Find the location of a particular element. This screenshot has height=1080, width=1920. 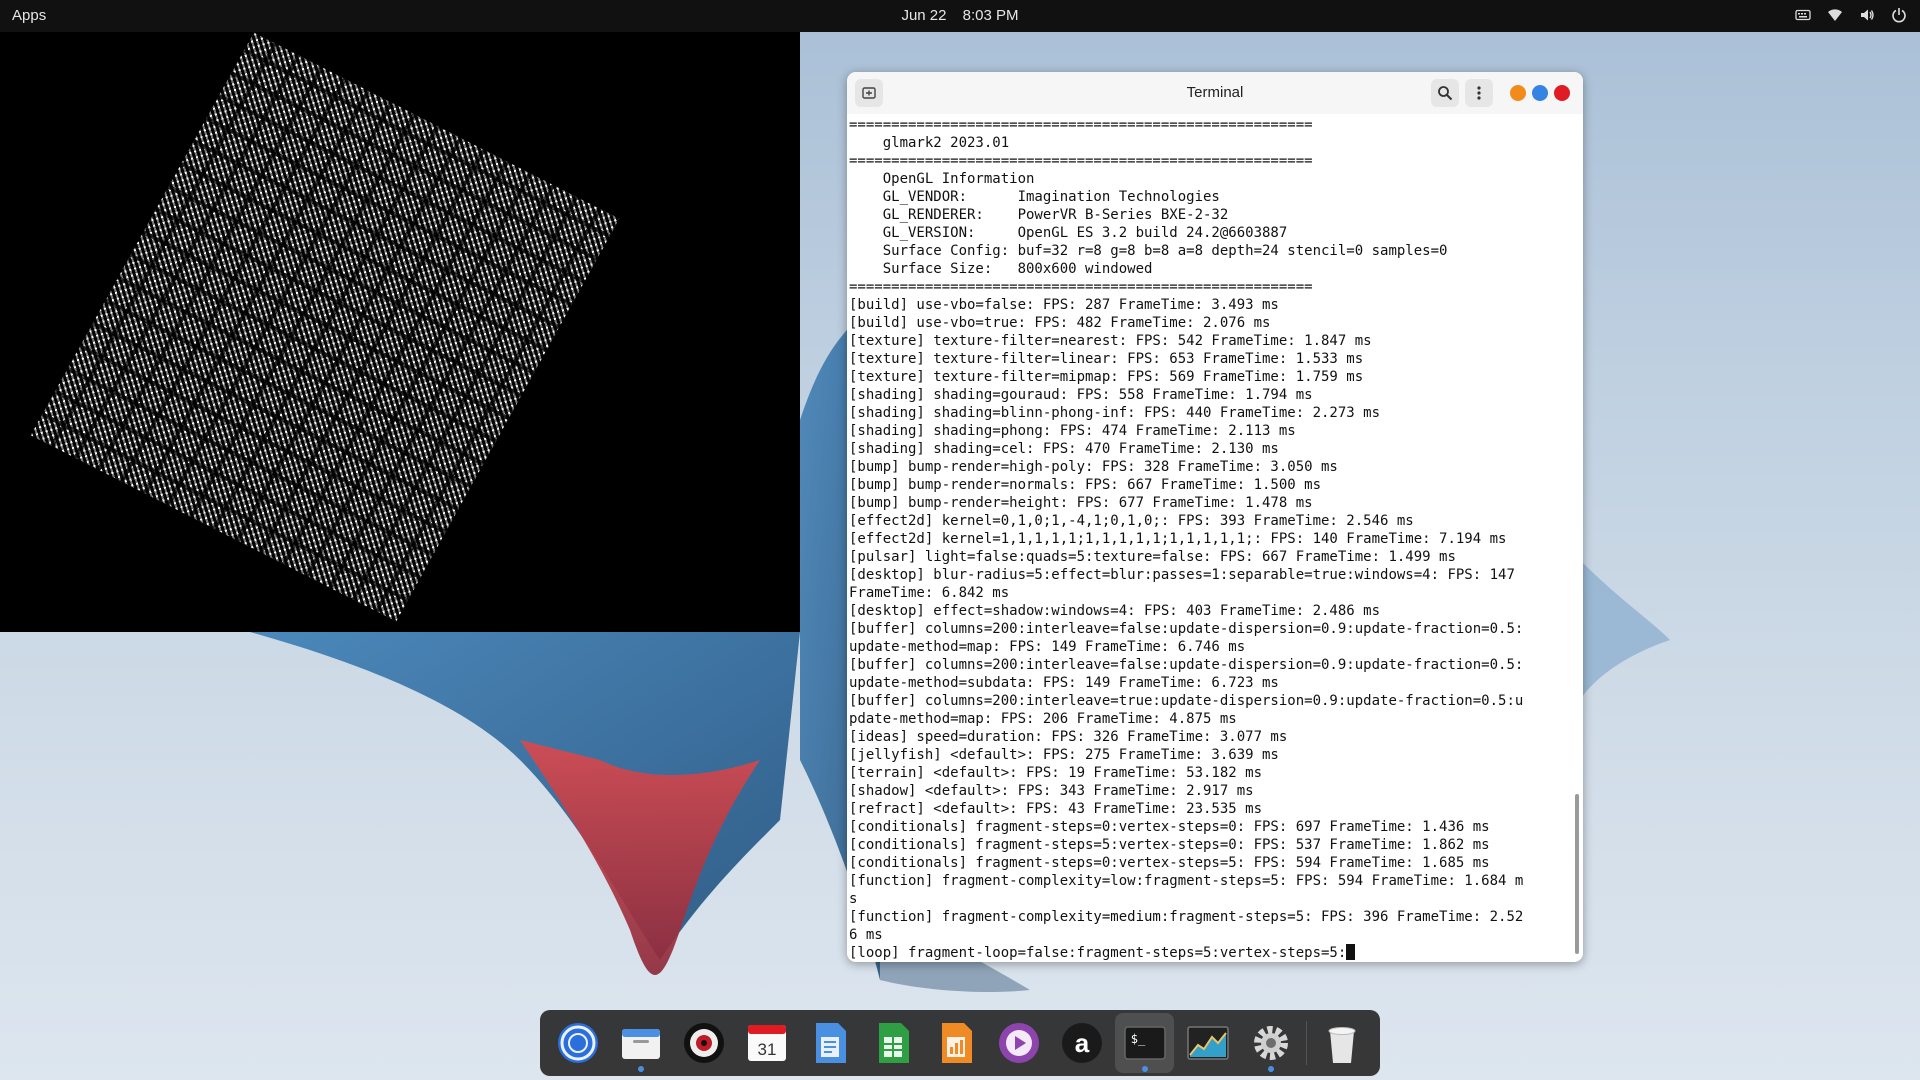

terminal-line: s is located at coordinates (853, 899).